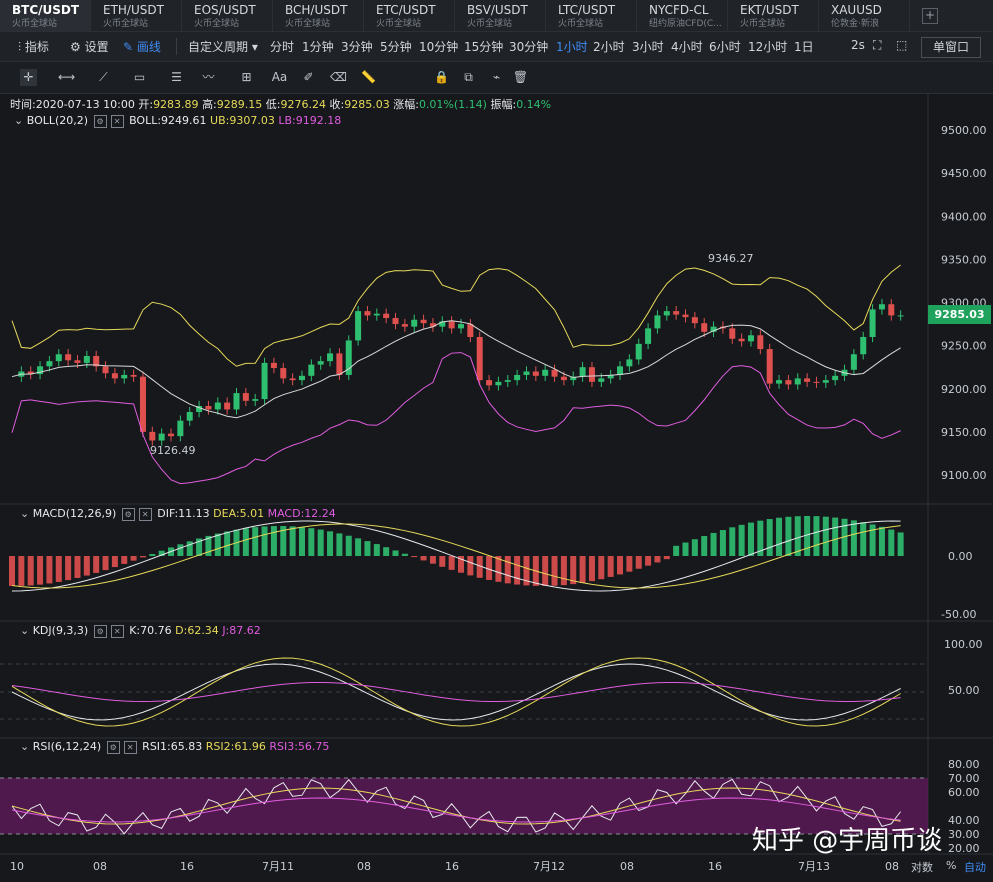 The width and height of the screenshot is (993, 882). I want to click on period-option: 1小时, so click(572, 46).